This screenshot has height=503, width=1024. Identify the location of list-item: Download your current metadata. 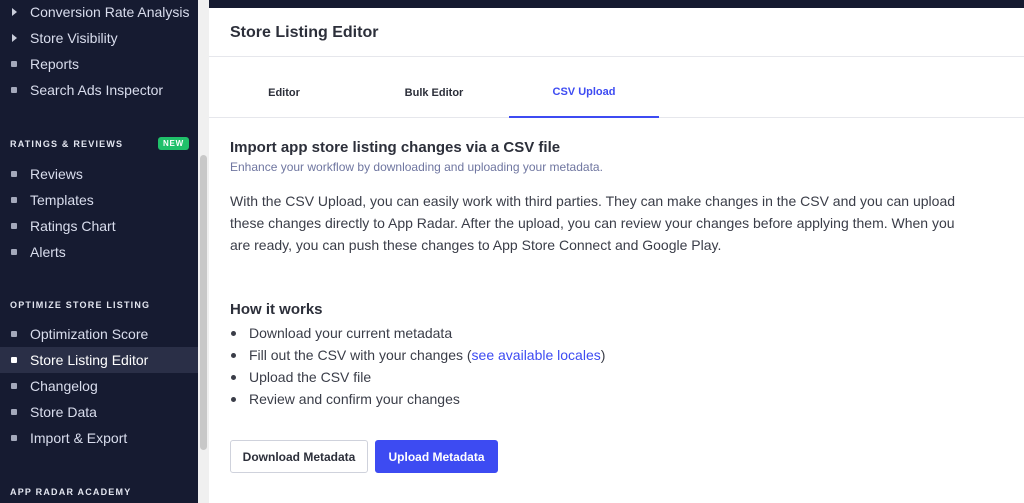
(417, 333).